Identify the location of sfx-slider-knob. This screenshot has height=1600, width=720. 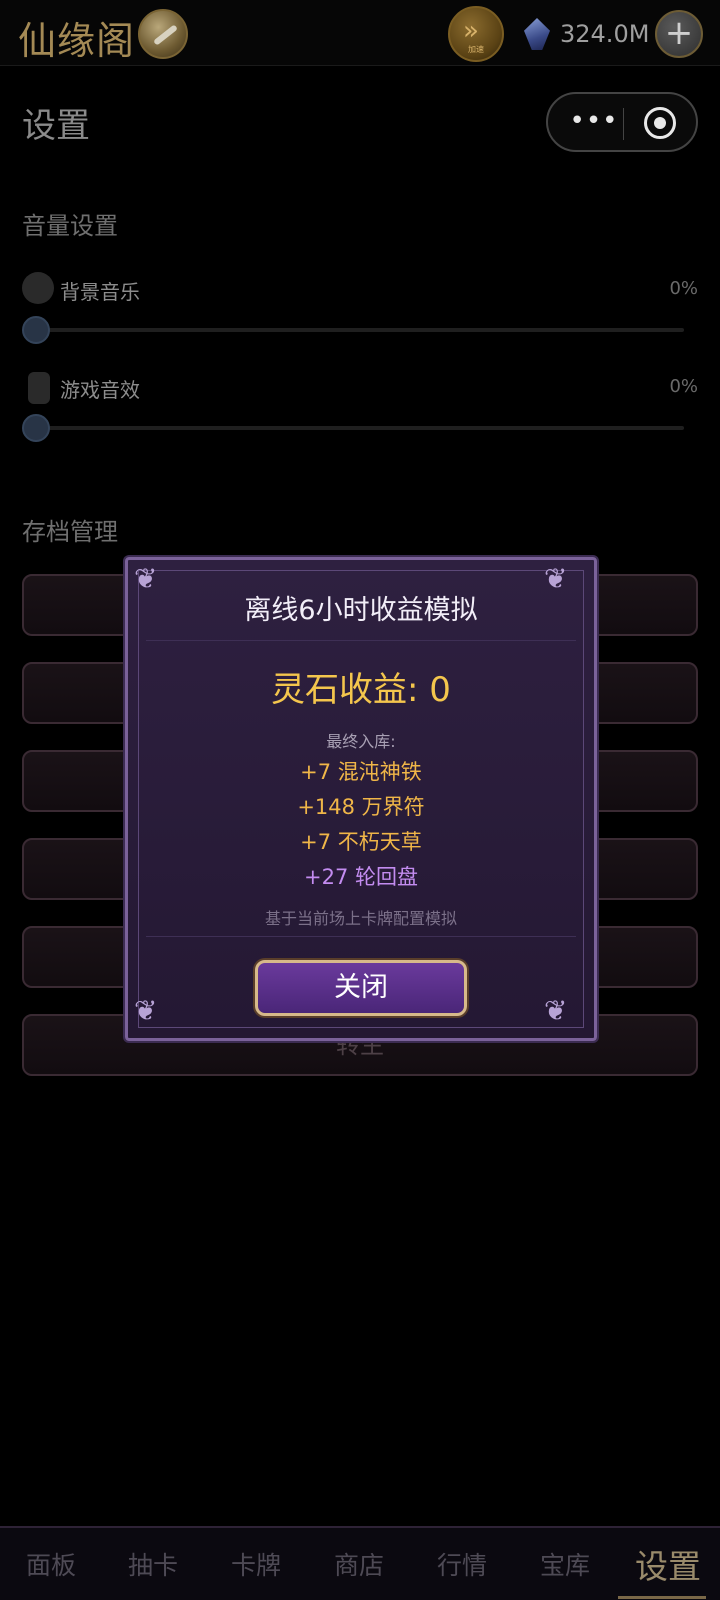
(36, 428).